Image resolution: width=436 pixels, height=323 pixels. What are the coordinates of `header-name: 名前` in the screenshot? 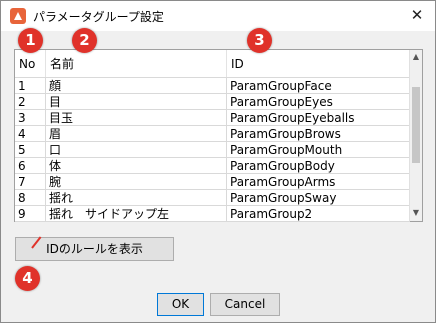 It's located at (136, 63).